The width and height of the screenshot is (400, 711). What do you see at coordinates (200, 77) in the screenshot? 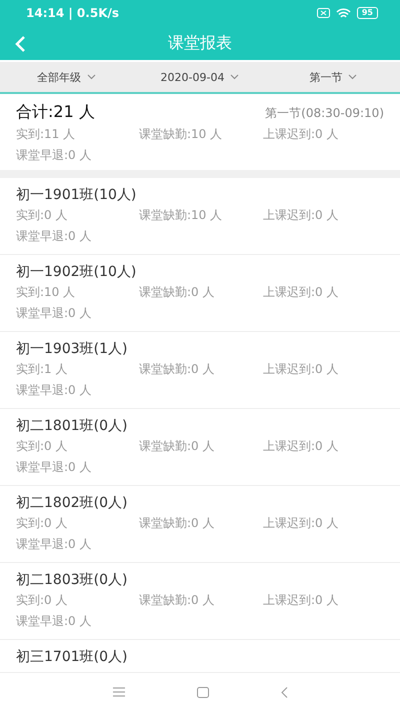
I see `filter-dropdown: 2020-09-04` at bounding box center [200, 77].